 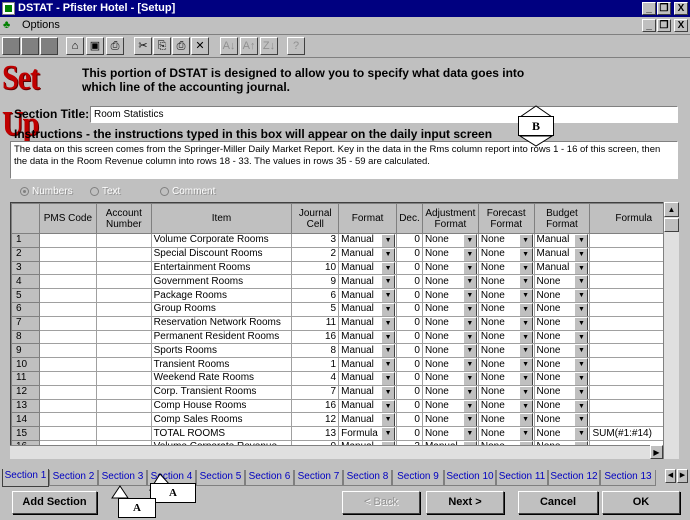 I want to click on item-cell: Corp. Transient Rooms, so click(x=221, y=392).